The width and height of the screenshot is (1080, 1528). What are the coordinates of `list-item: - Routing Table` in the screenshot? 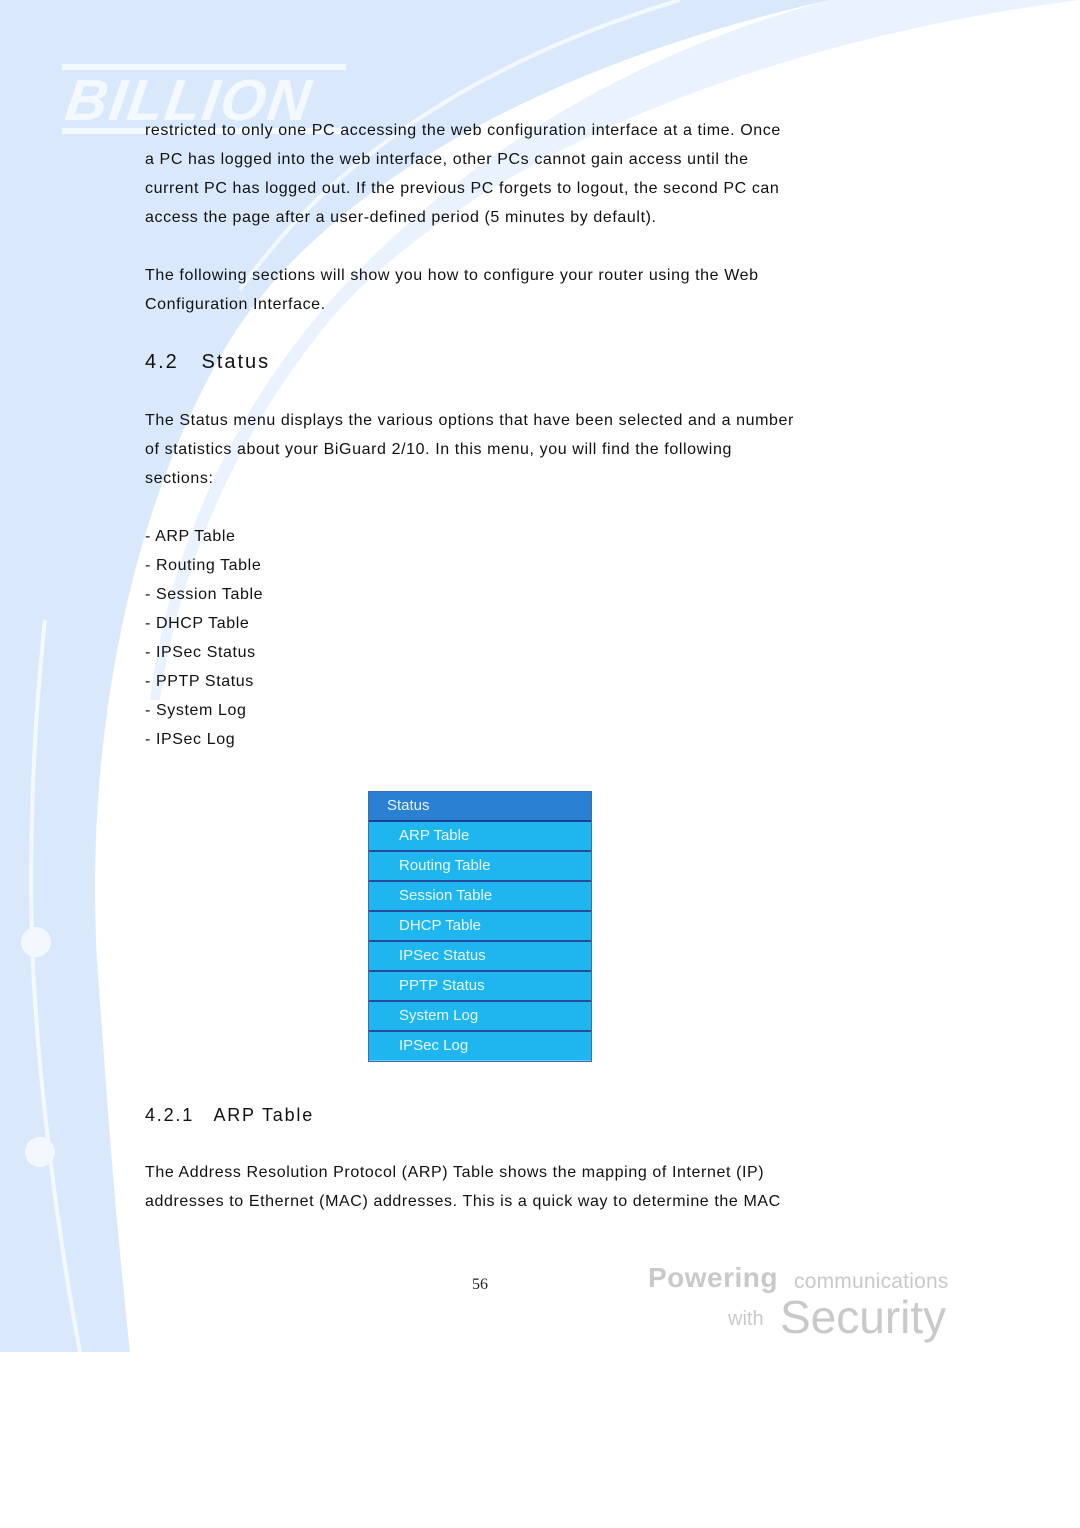 It's located at (203, 565).